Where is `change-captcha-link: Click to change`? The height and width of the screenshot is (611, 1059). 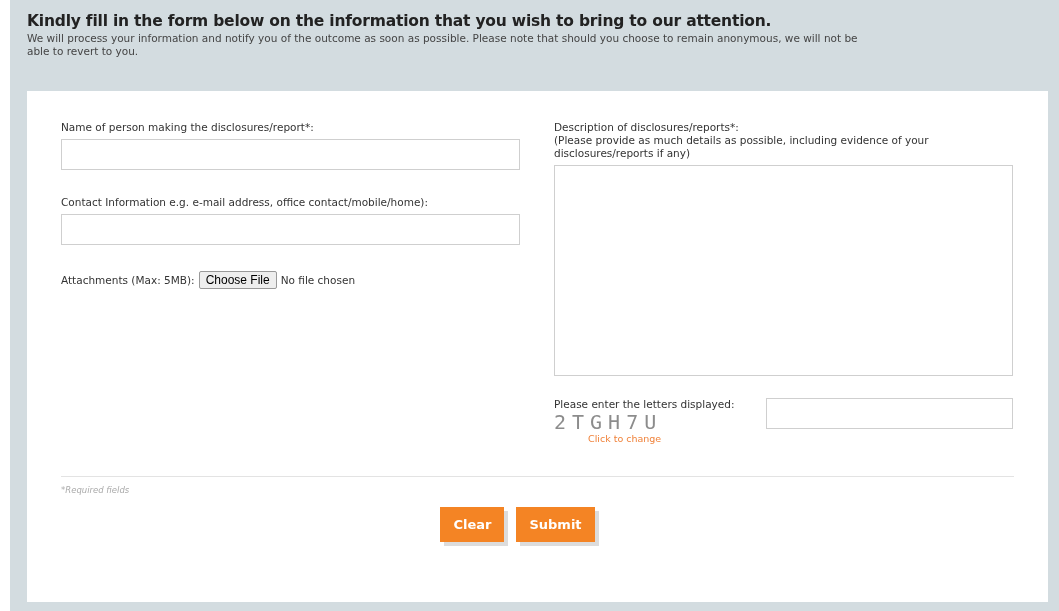
change-captcha-link: Click to change is located at coordinates (663, 438).